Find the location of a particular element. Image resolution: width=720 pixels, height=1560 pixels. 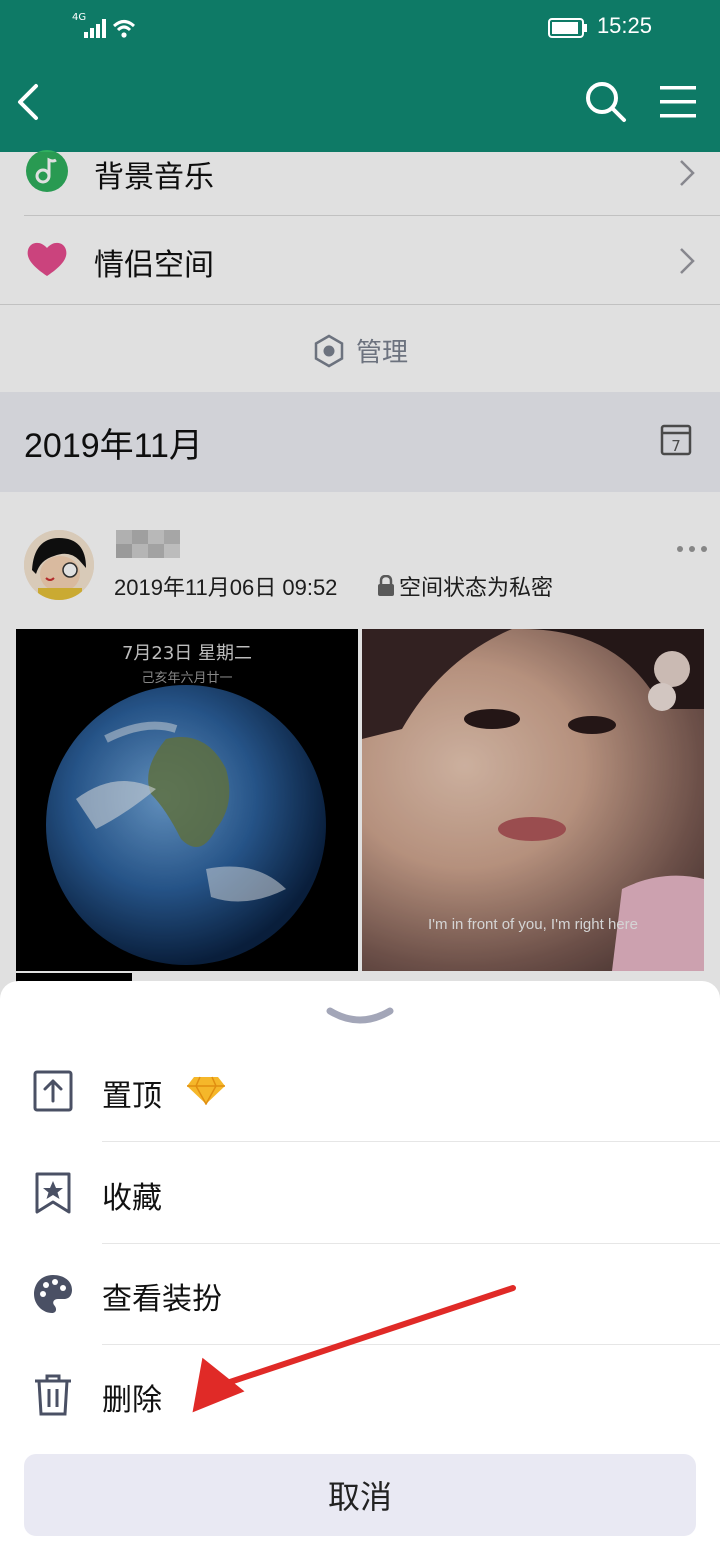

trash-icon is located at coordinates (53, 1395).